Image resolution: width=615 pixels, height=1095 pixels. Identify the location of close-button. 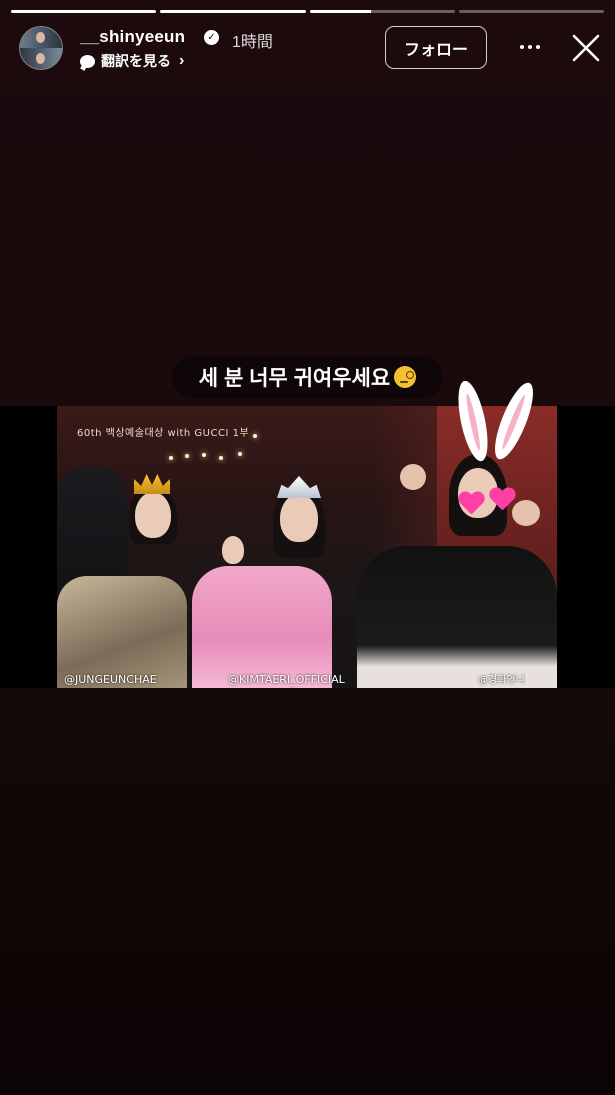
(586, 48).